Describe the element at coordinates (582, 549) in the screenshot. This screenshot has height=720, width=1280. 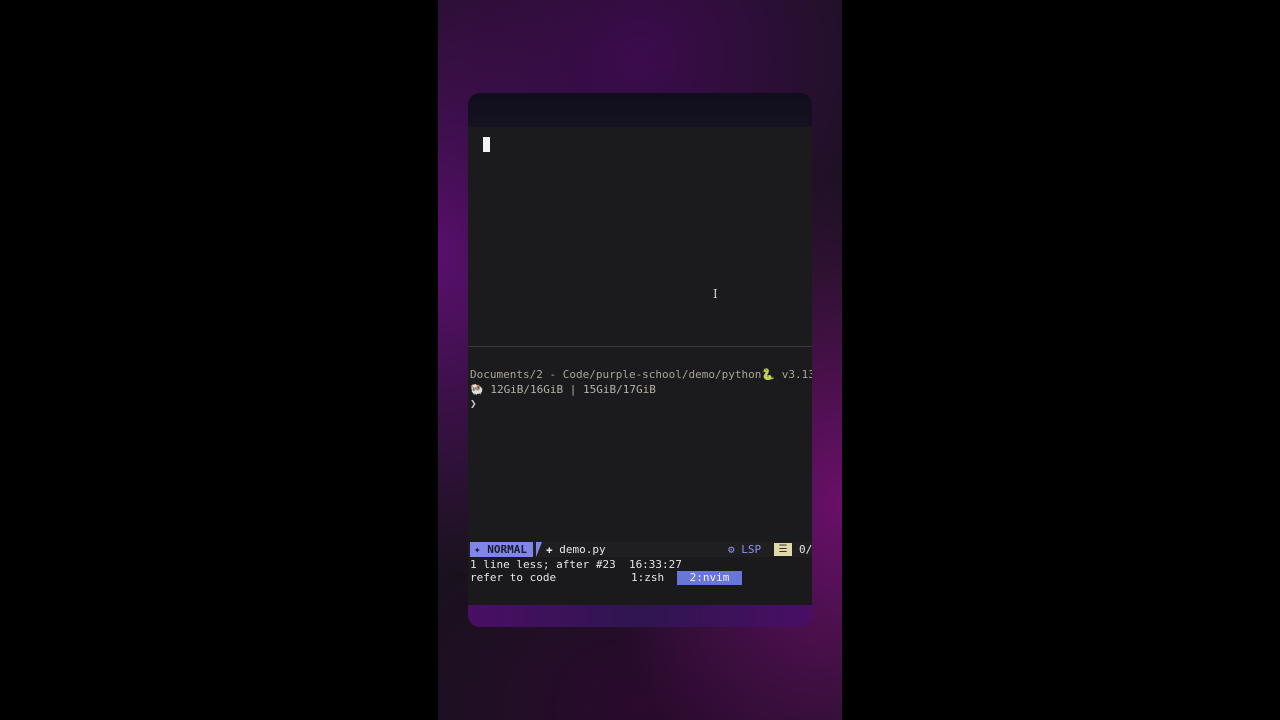
I see `file-name: demo.py` at that location.